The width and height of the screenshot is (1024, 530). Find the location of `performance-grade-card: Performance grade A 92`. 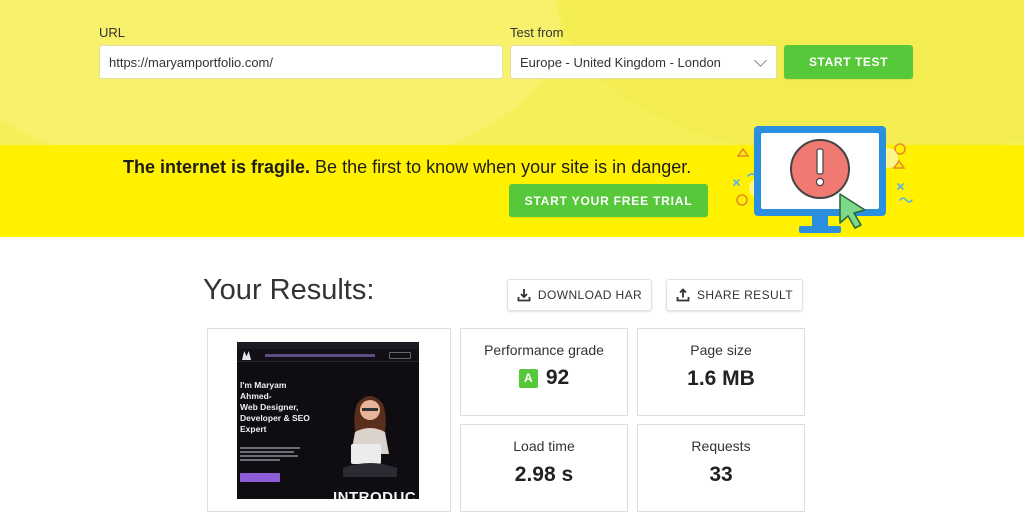

performance-grade-card: Performance grade A 92 is located at coordinates (544, 372).